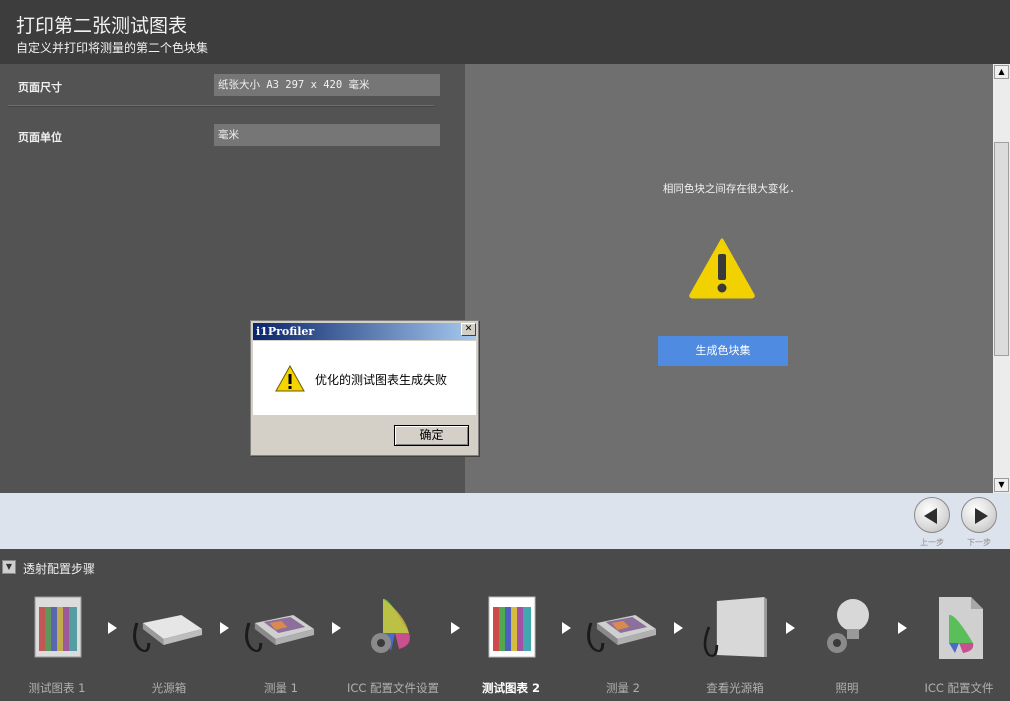  I want to click on step-lighting: 照明, so click(847, 643).